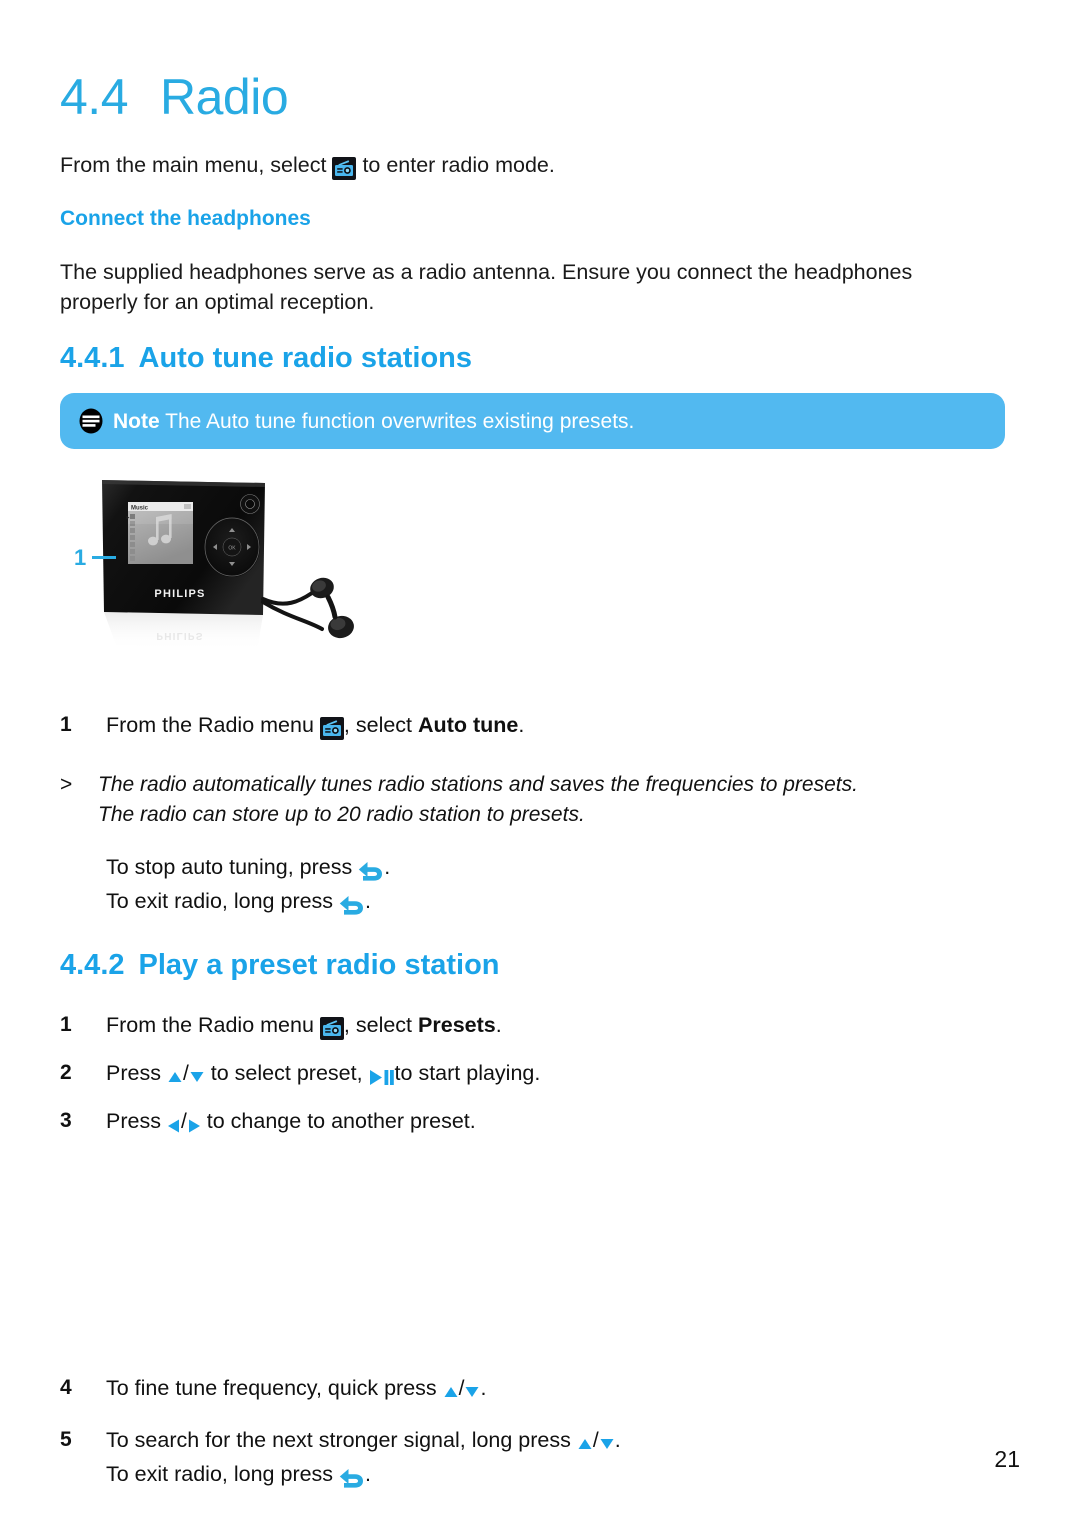  I want to click on step-text-after: to change to another preset., so click(341, 1120).